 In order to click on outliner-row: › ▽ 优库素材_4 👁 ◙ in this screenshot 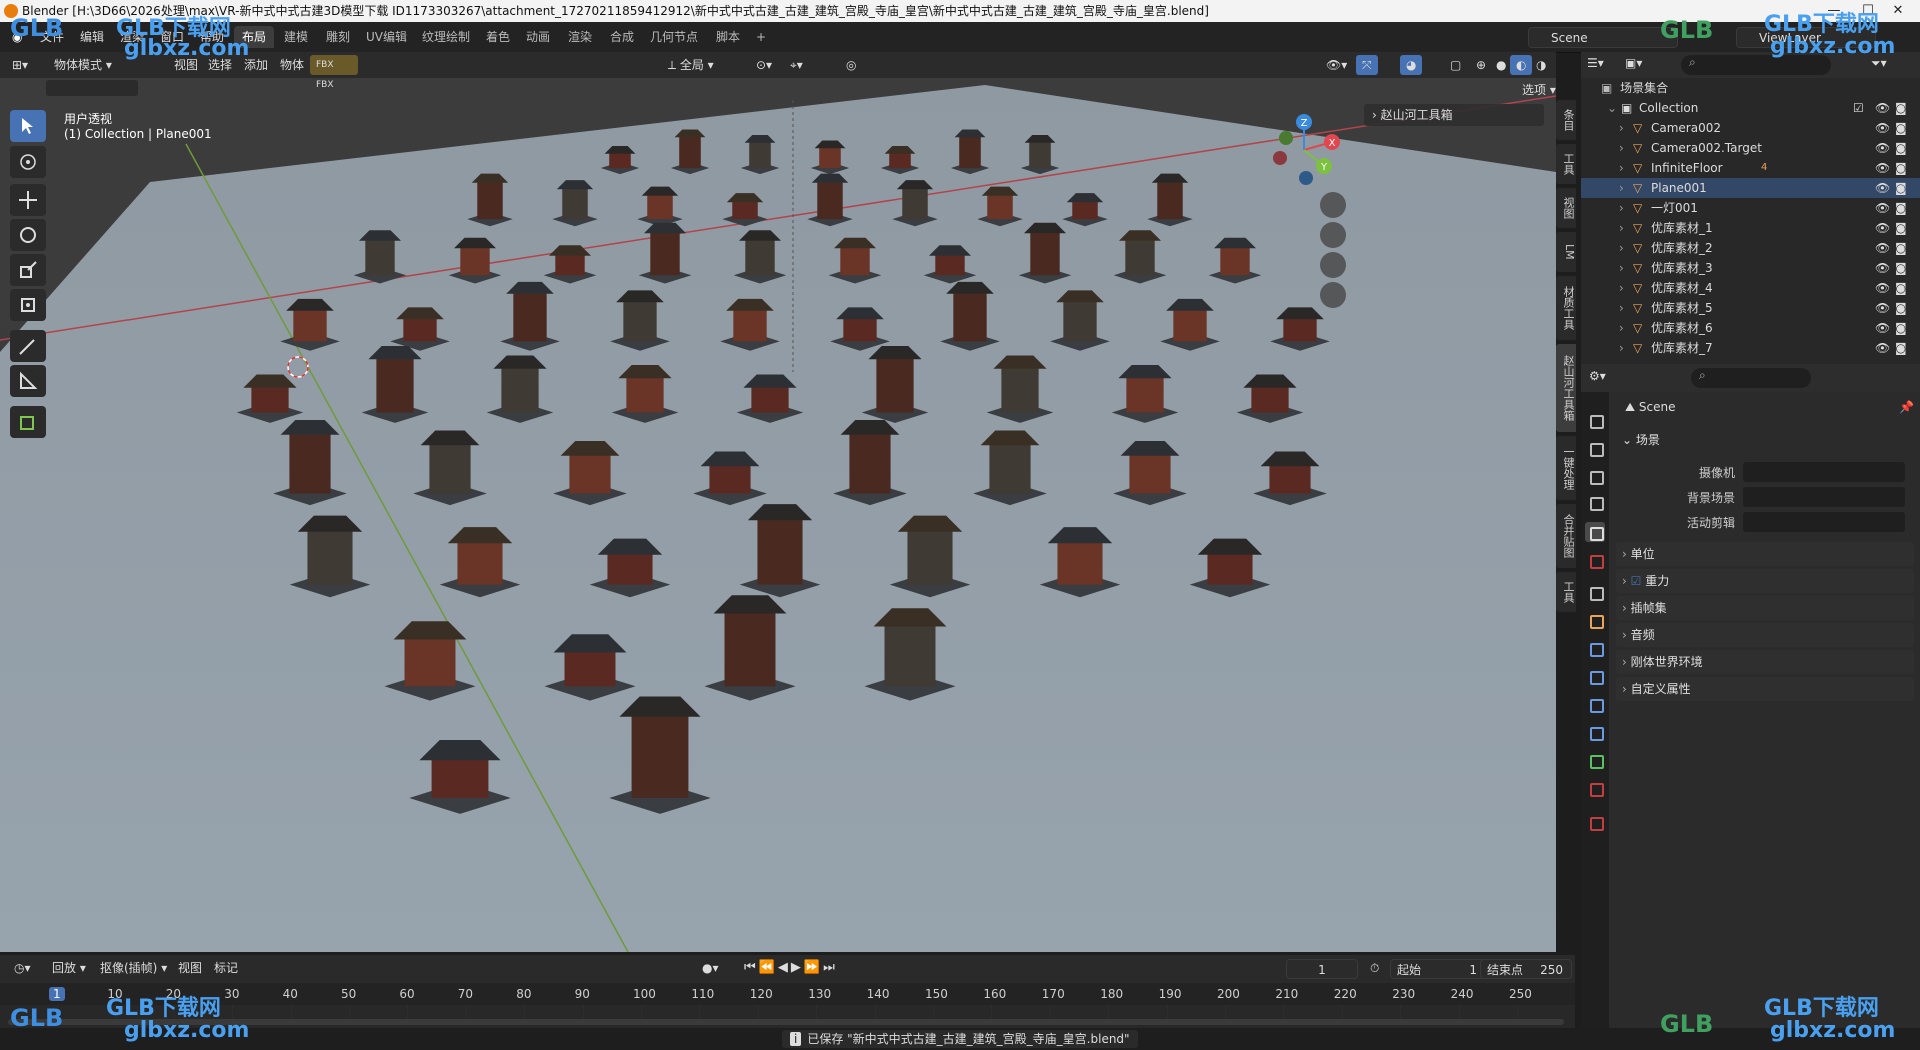, I will do `click(1750, 288)`.